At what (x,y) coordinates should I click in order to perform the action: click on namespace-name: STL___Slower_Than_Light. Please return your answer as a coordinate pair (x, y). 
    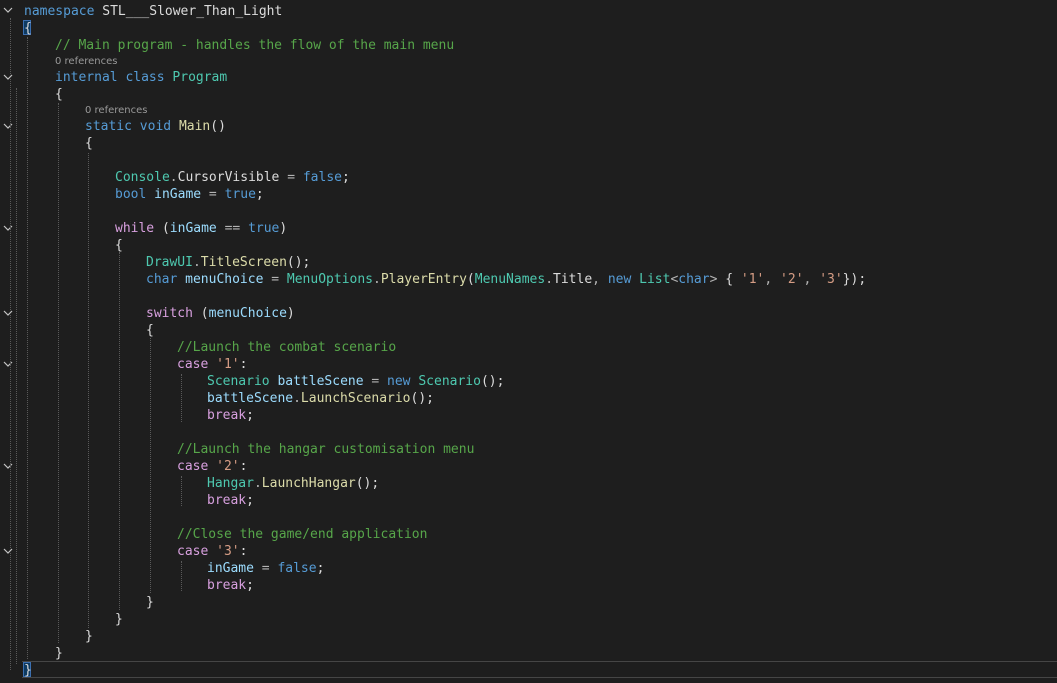
    Looking at the image, I should click on (192, 11).